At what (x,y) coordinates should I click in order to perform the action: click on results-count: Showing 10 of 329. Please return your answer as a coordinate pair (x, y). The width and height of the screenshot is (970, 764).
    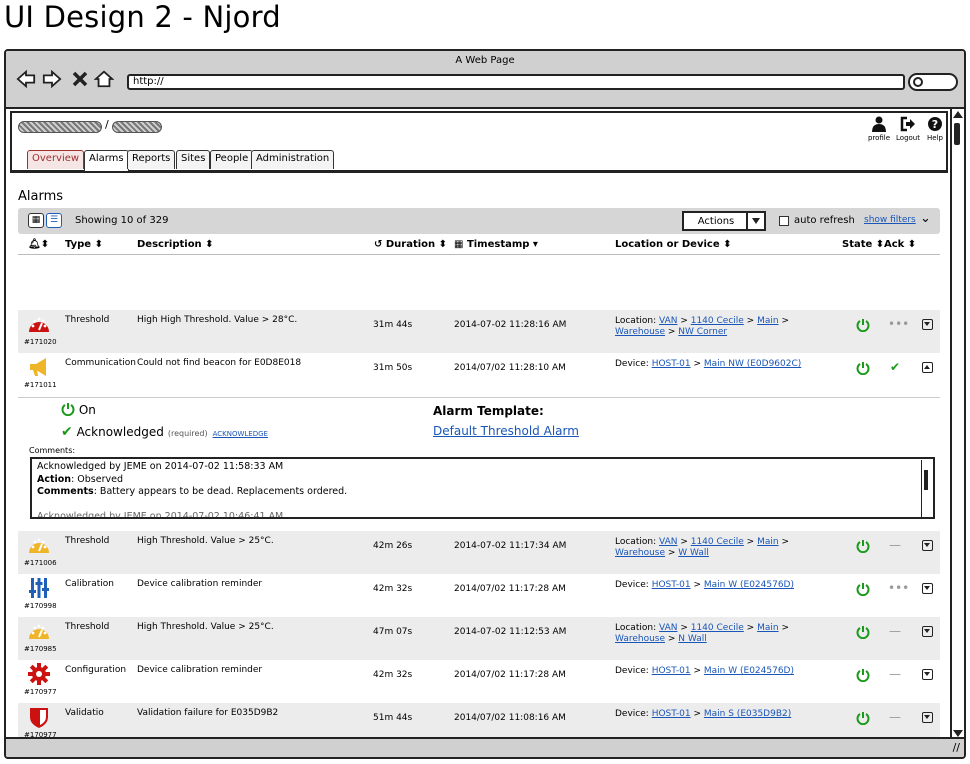
    Looking at the image, I should click on (122, 220).